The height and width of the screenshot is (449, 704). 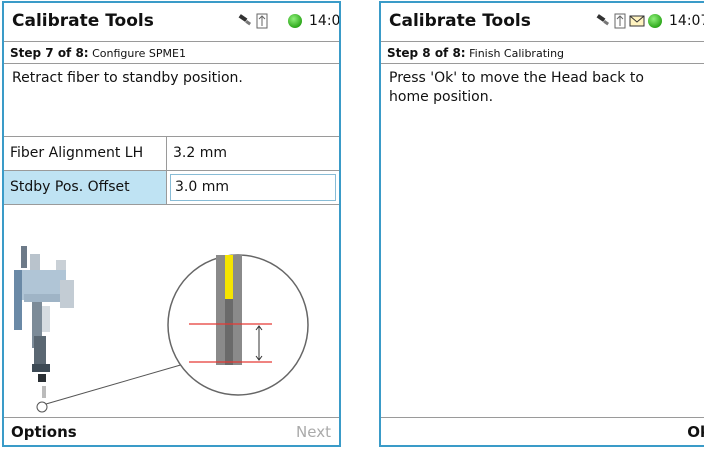 I want to click on field-label: Fiber Alignment LH, so click(x=85, y=153).